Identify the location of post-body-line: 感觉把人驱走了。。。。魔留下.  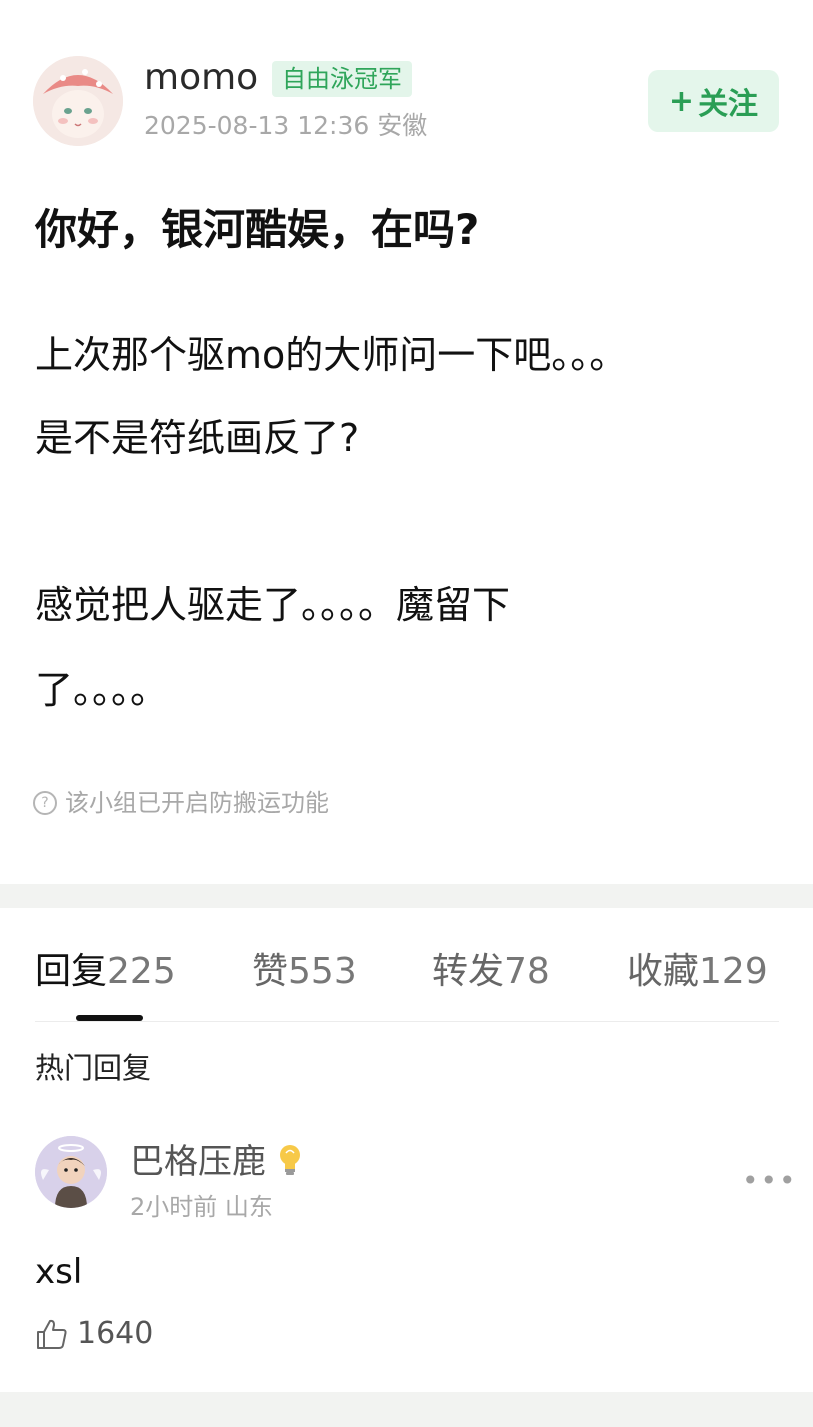
(273, 605).